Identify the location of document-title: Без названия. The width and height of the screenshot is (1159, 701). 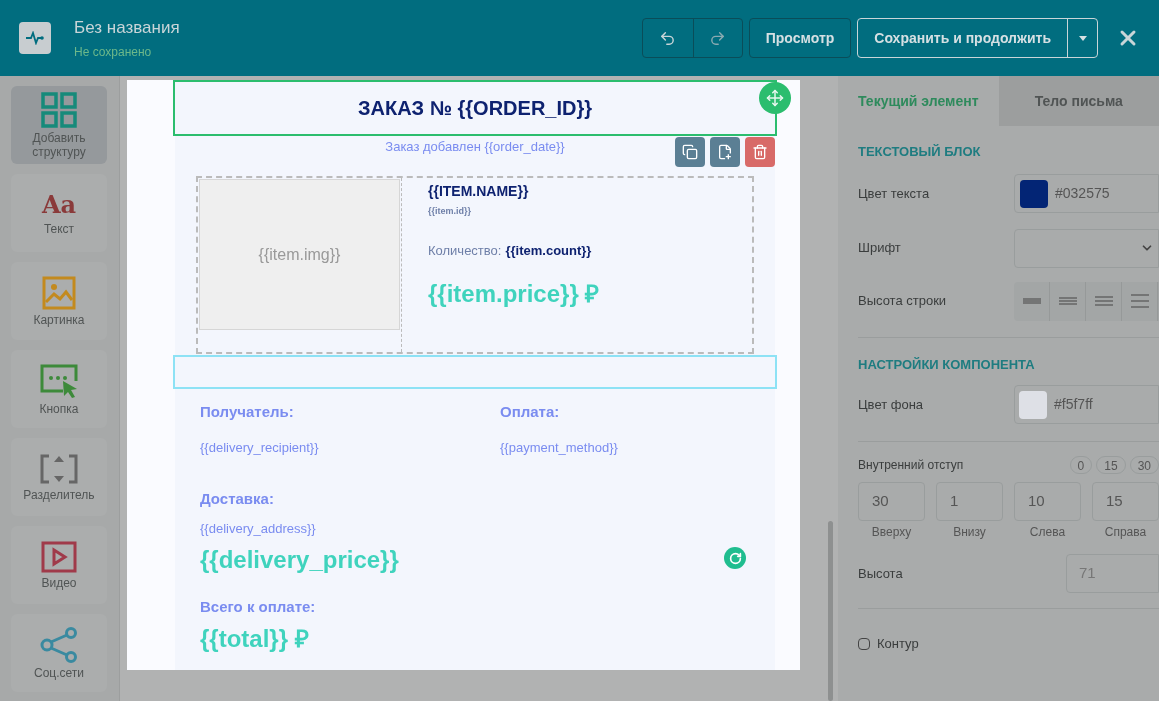
(127, 28).